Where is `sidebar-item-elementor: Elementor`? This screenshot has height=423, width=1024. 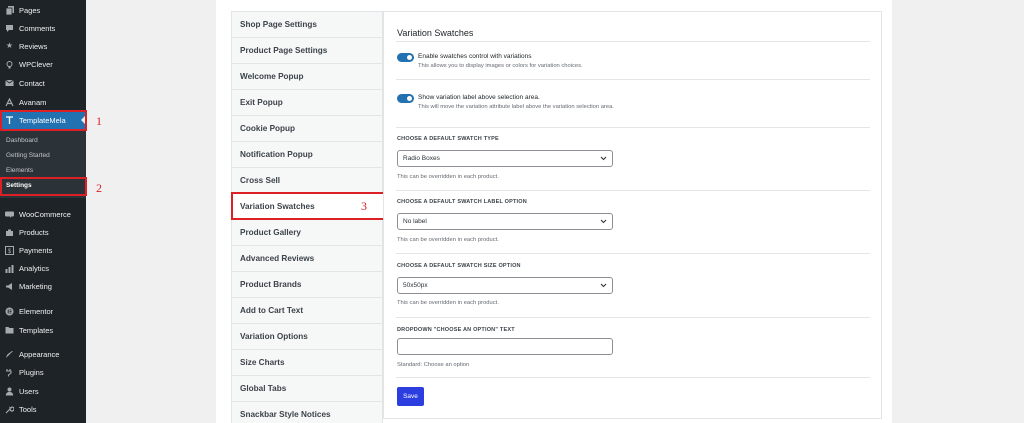
sidebar-item-elementor: Elementor is located at coordinates (43, 311).